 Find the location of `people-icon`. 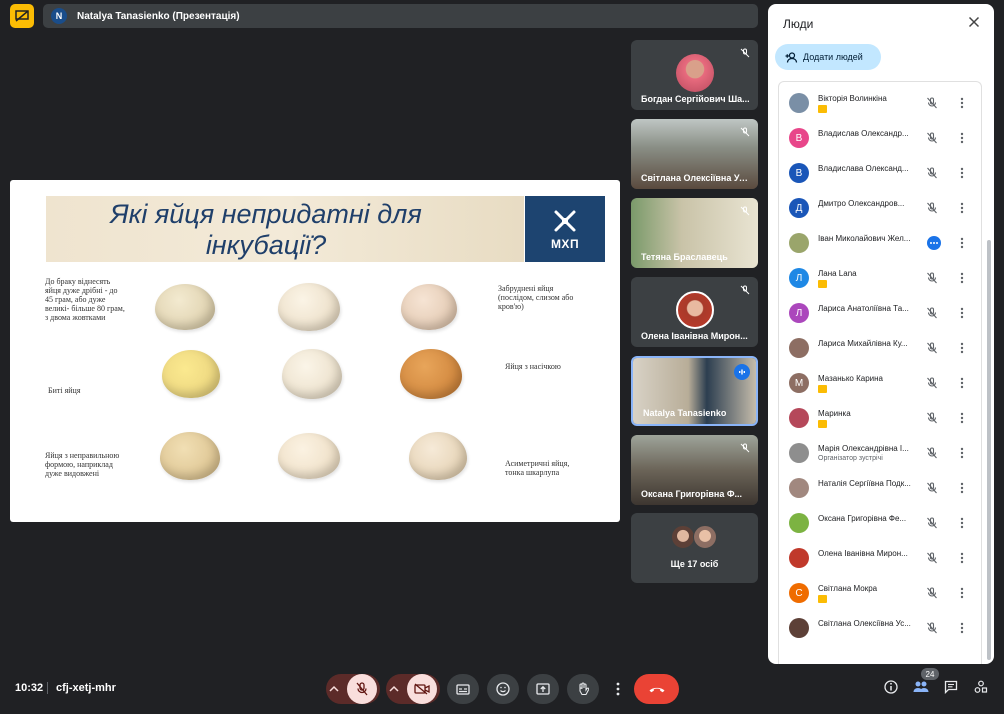

people-icon is located at coordinates (921, 687).